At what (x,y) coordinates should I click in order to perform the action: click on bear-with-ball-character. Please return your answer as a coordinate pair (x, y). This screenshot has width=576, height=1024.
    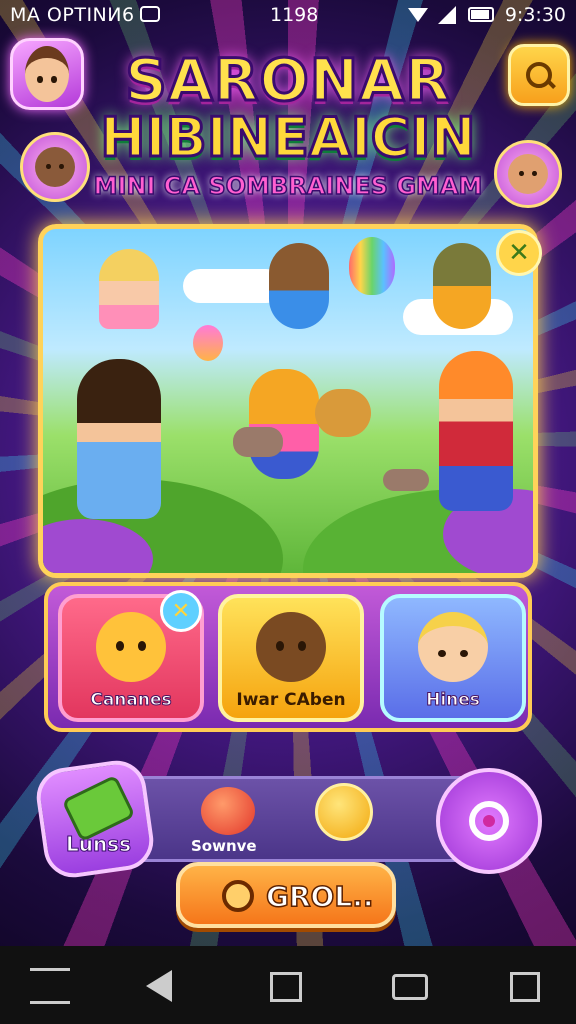
    Looking at the image, I should click on (299, 286).